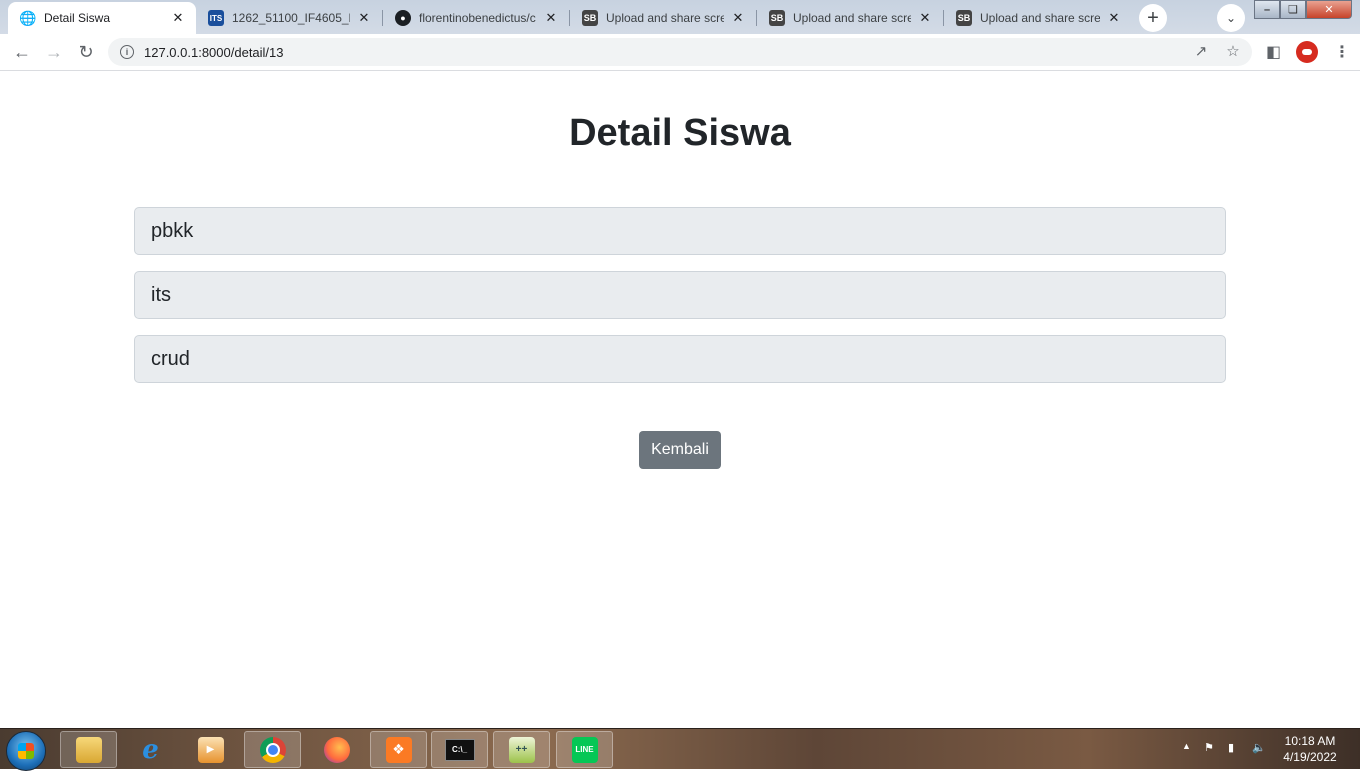  I want to click on taskbar-file-explorer, so click(88, 749).